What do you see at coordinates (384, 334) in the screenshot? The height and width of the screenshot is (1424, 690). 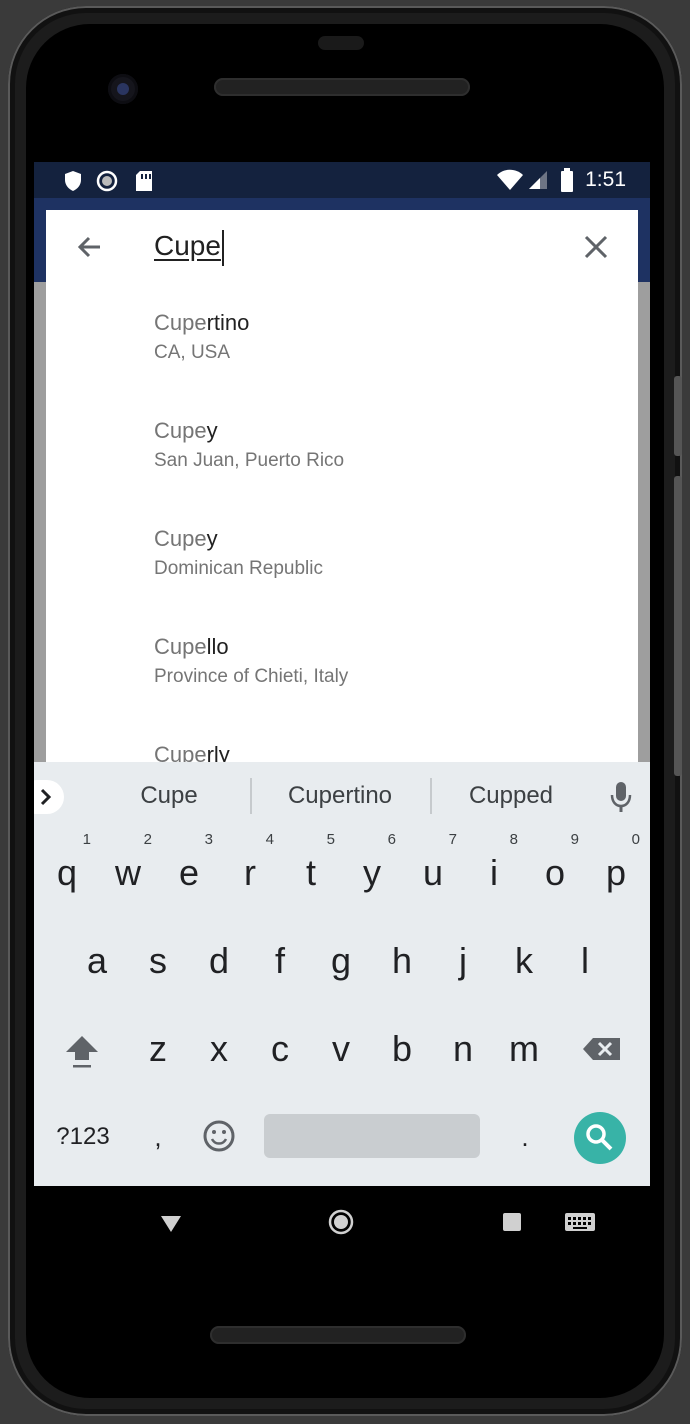 I see `result-item: Cupertino CA, USA` at bounding box center [384, 334].